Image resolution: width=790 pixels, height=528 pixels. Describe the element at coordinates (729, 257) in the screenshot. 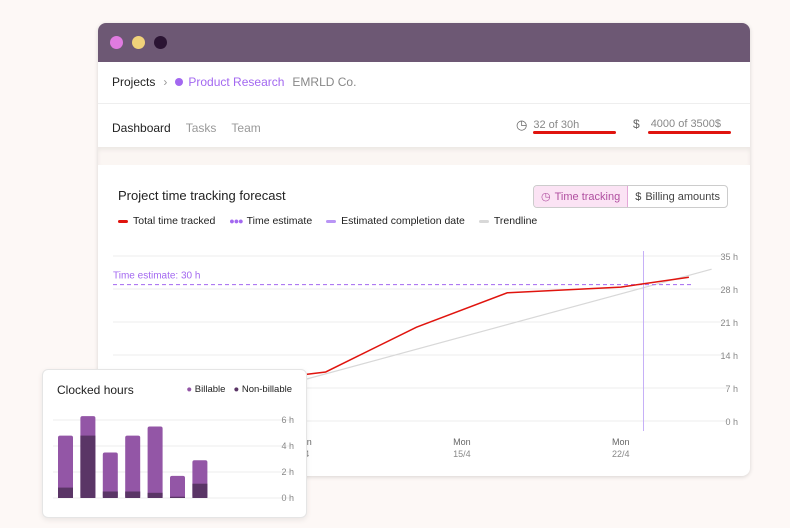

I see `y-tick-label: 35 h` at that location.